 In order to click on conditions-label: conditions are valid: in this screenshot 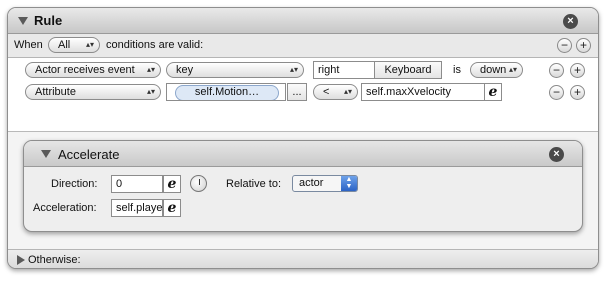, I will do `click(155, 45)`.